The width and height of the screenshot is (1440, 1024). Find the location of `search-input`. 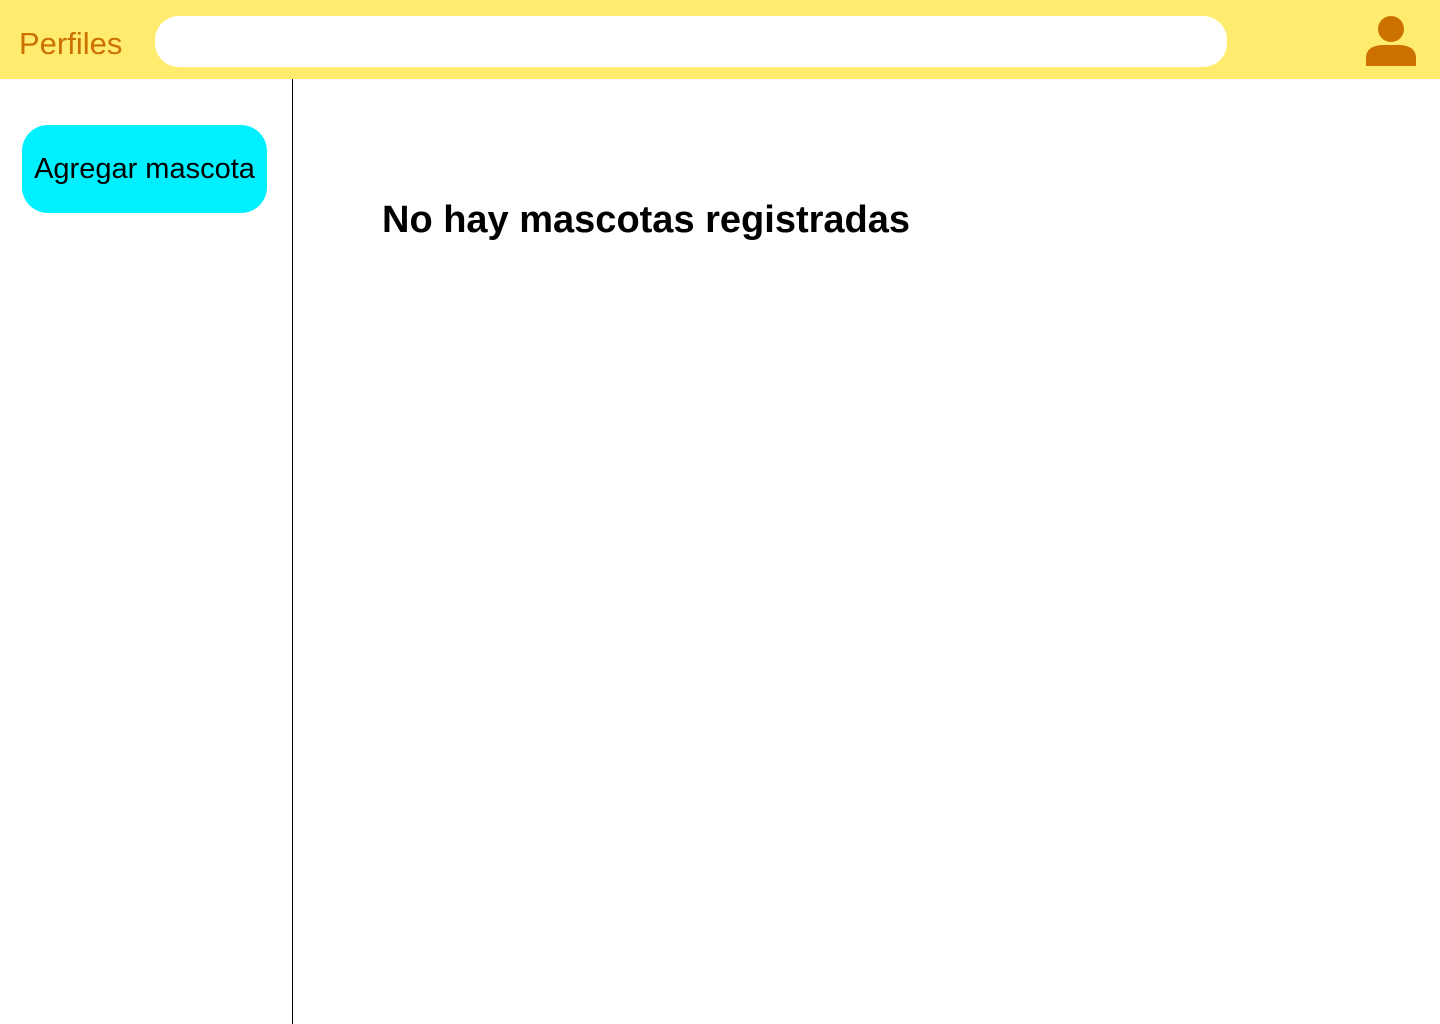

search-input is located at coordinates (691, 41).